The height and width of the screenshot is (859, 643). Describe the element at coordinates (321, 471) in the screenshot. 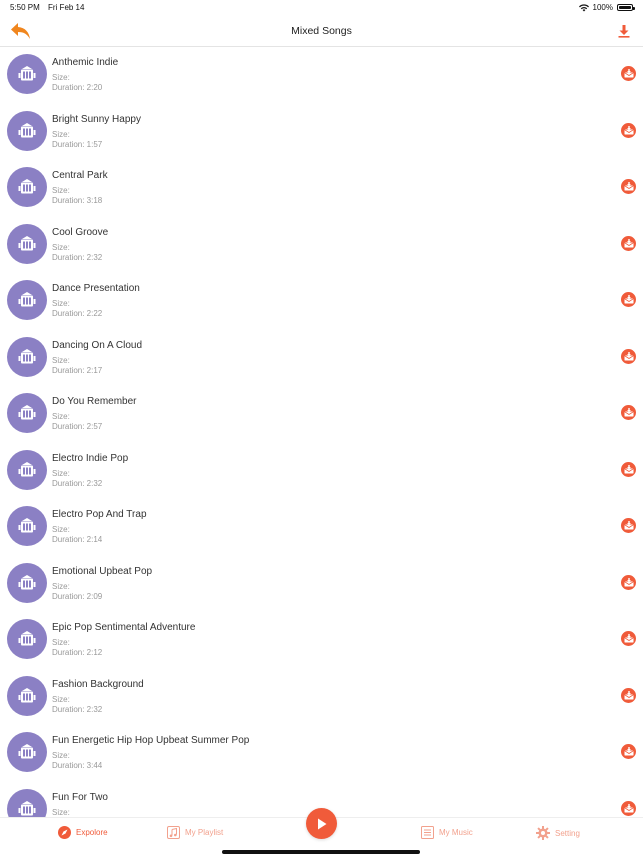

I see `song-row: Electro Indie Pop Size: Duration: 2:32` at that location.